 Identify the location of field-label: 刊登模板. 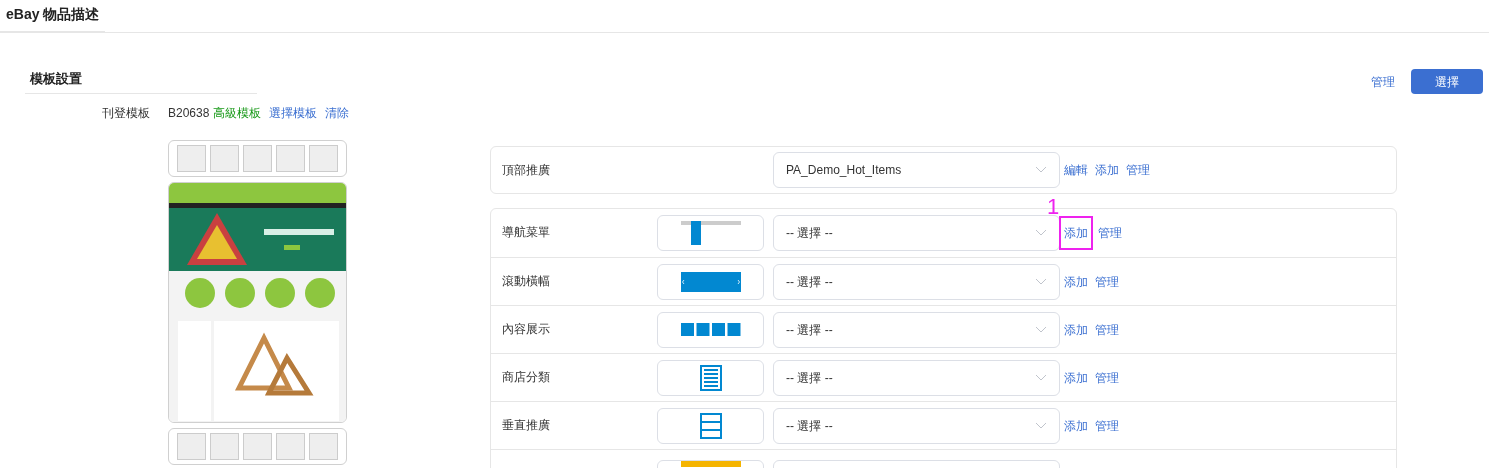
(125, 113).